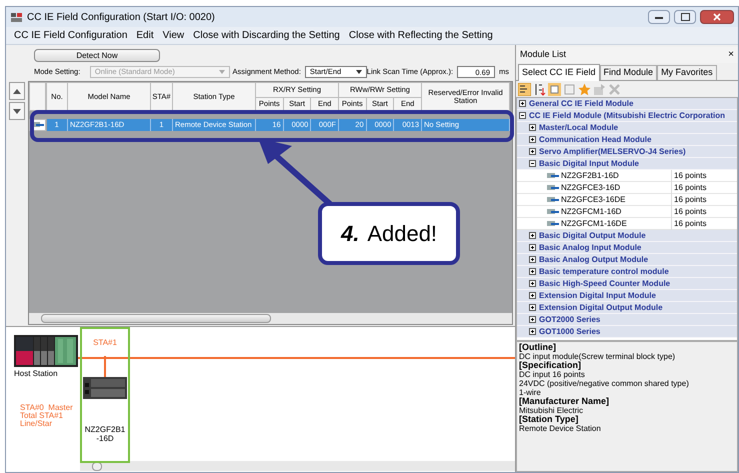  What do you see at coordinates (627, 176) in the screenshot?
I see `tree-item: NZ2GF2B1-16D 16 points` at bounding box center [627, 176].